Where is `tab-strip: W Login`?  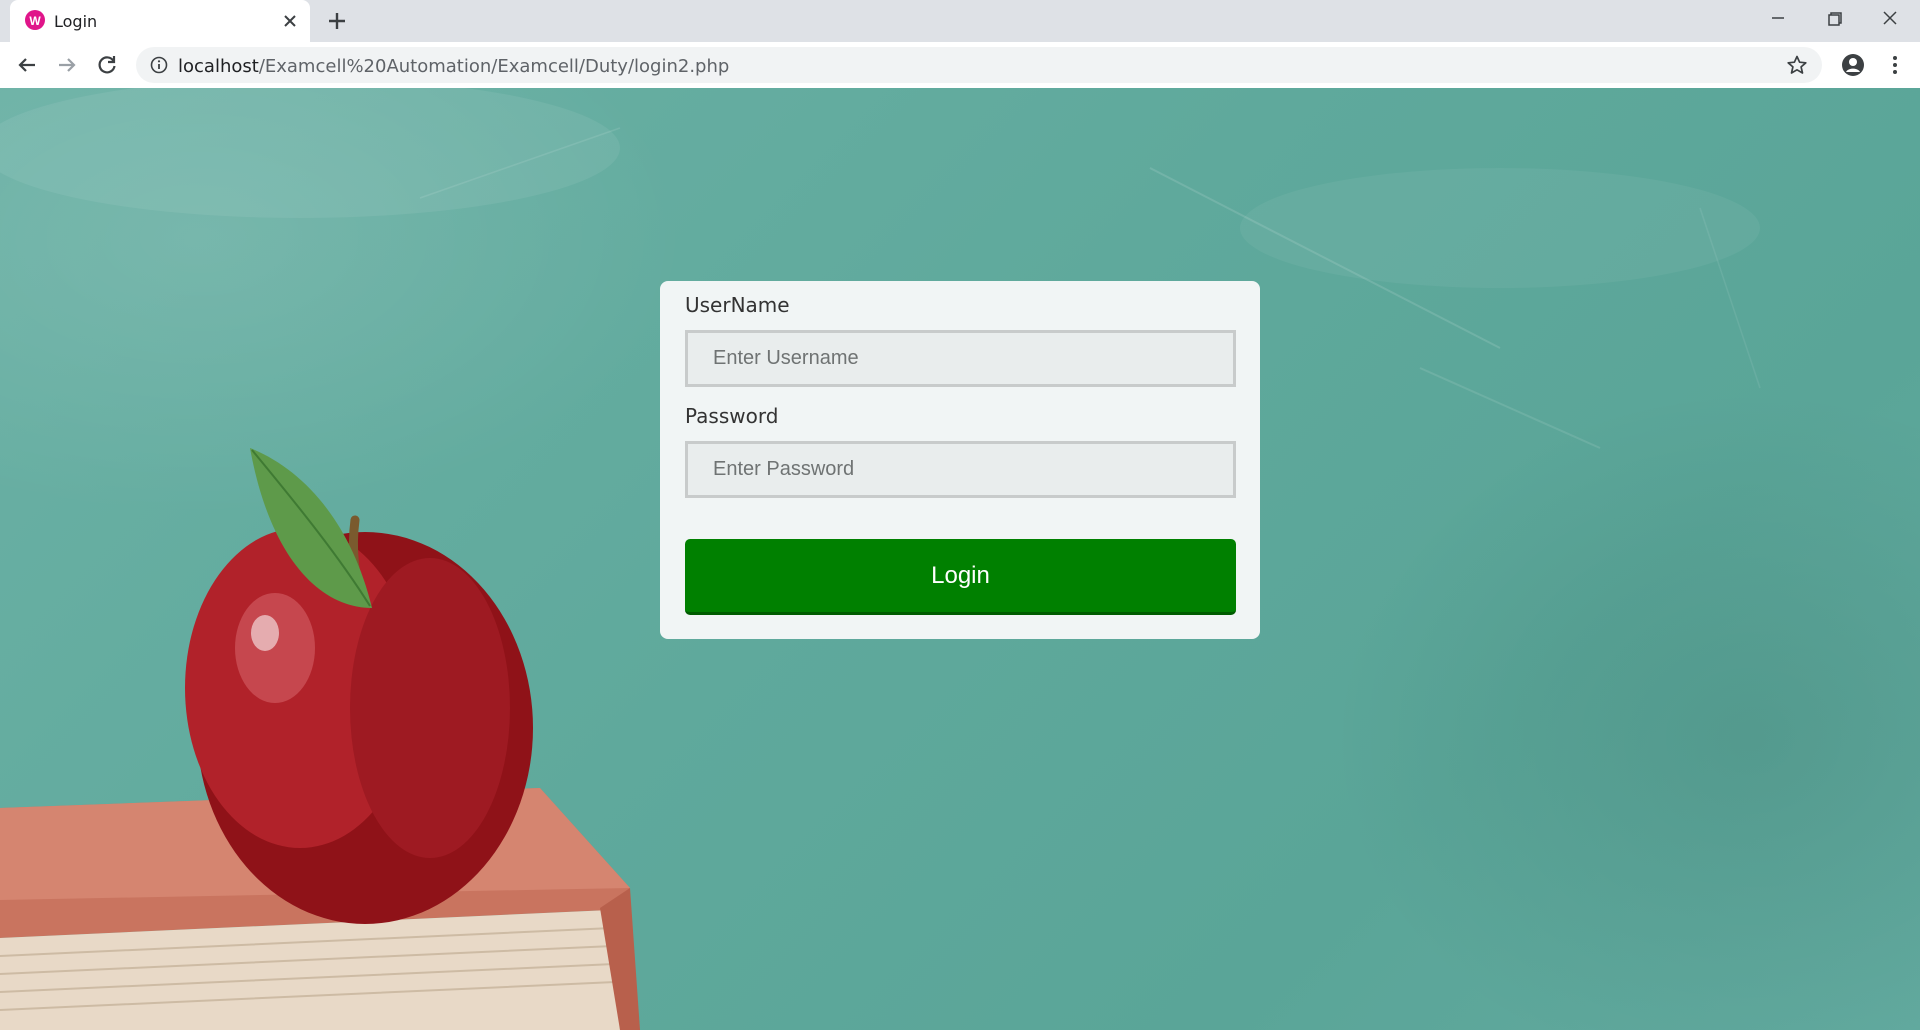
tab-strip: W Login is located at coordinates (960, 21).